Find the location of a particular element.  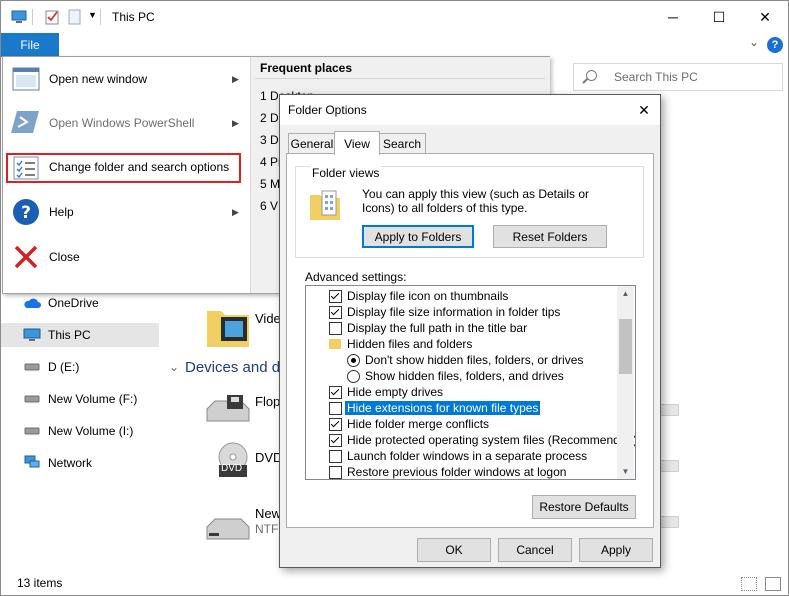

setting-hide-empty-drives: Hide empty drives is located at coordinates (461, 392).